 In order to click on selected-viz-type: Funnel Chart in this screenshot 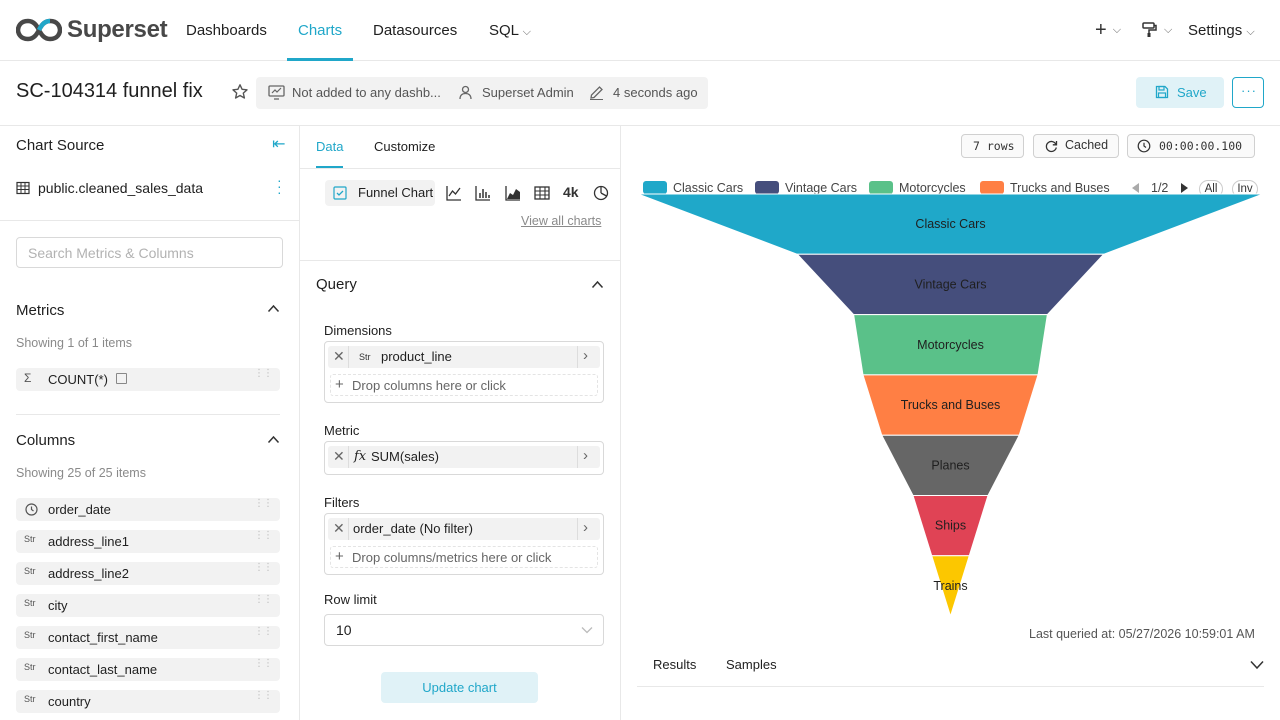, I will do `click(380, 193)`.